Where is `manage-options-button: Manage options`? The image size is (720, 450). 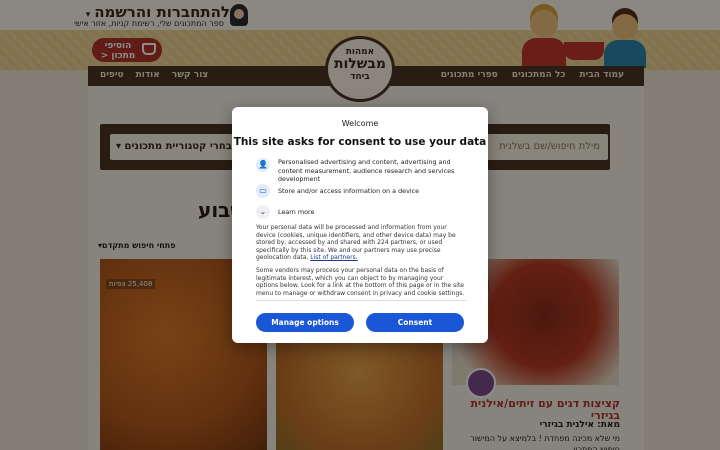
manage-options-button: Manage options is located at coordinates (305, 322).